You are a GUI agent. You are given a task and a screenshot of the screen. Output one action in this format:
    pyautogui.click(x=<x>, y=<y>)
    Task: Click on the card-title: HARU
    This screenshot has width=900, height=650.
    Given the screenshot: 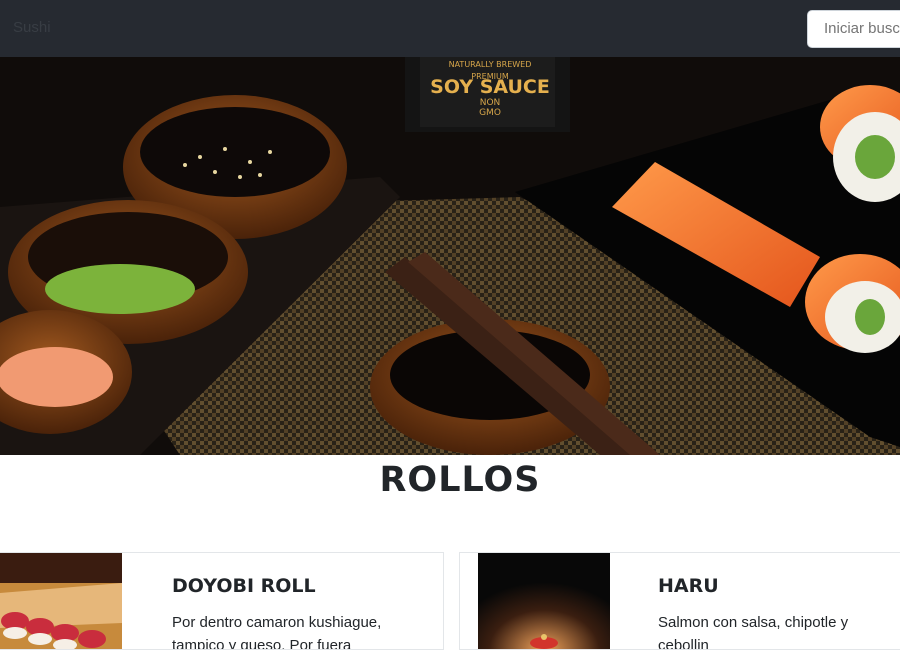 What is the action you would take?
    pyautogui.click(x=688, y=586)
    